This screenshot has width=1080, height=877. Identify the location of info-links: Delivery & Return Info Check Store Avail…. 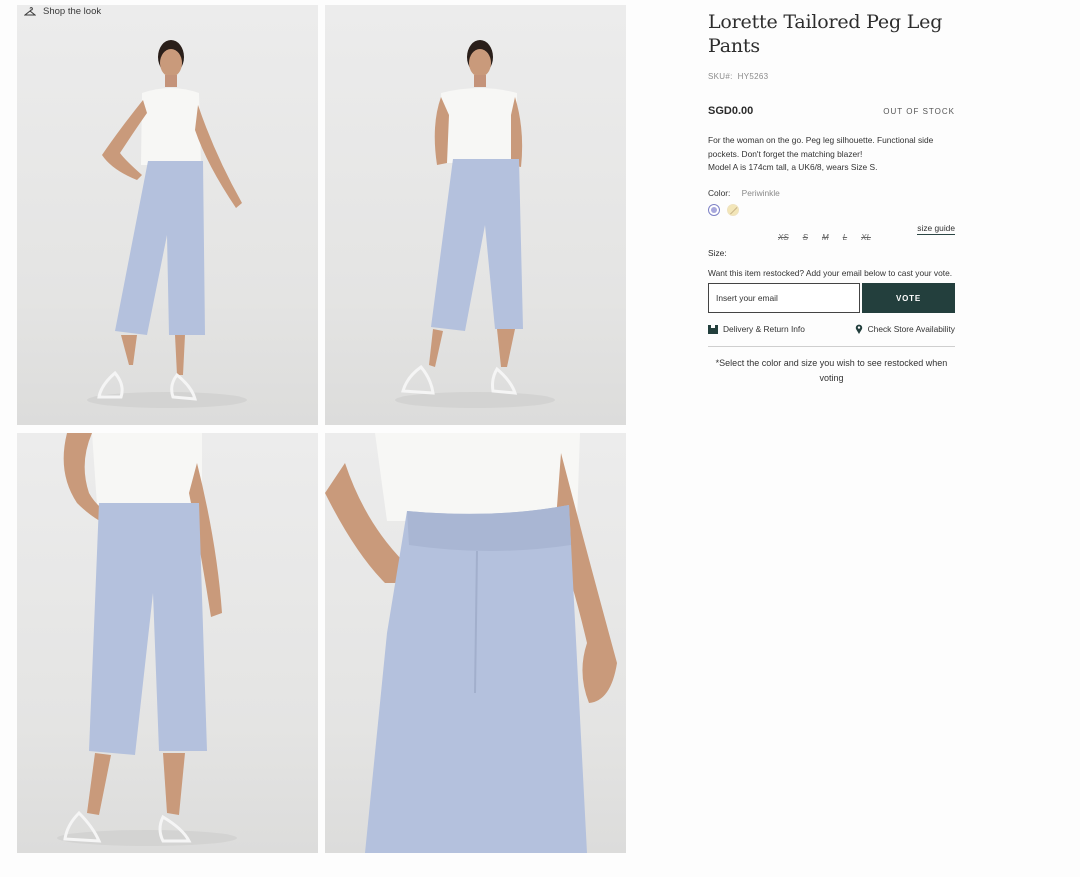
(831, 329).